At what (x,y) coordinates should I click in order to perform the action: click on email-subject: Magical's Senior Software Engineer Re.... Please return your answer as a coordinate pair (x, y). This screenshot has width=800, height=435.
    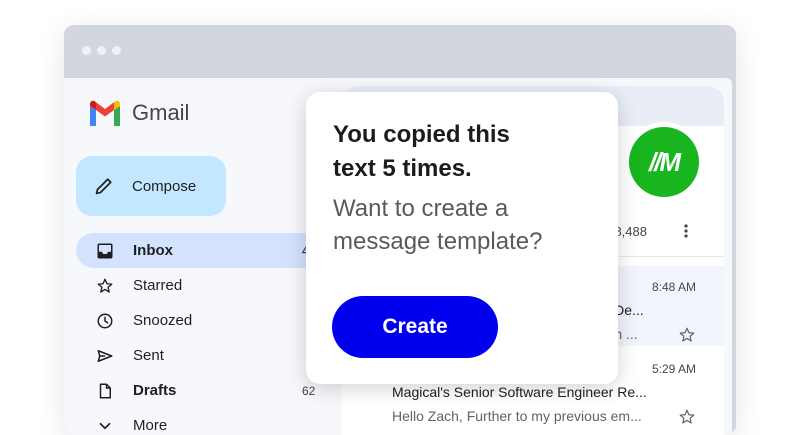
    Looking at the image, I should click on (519, 392).